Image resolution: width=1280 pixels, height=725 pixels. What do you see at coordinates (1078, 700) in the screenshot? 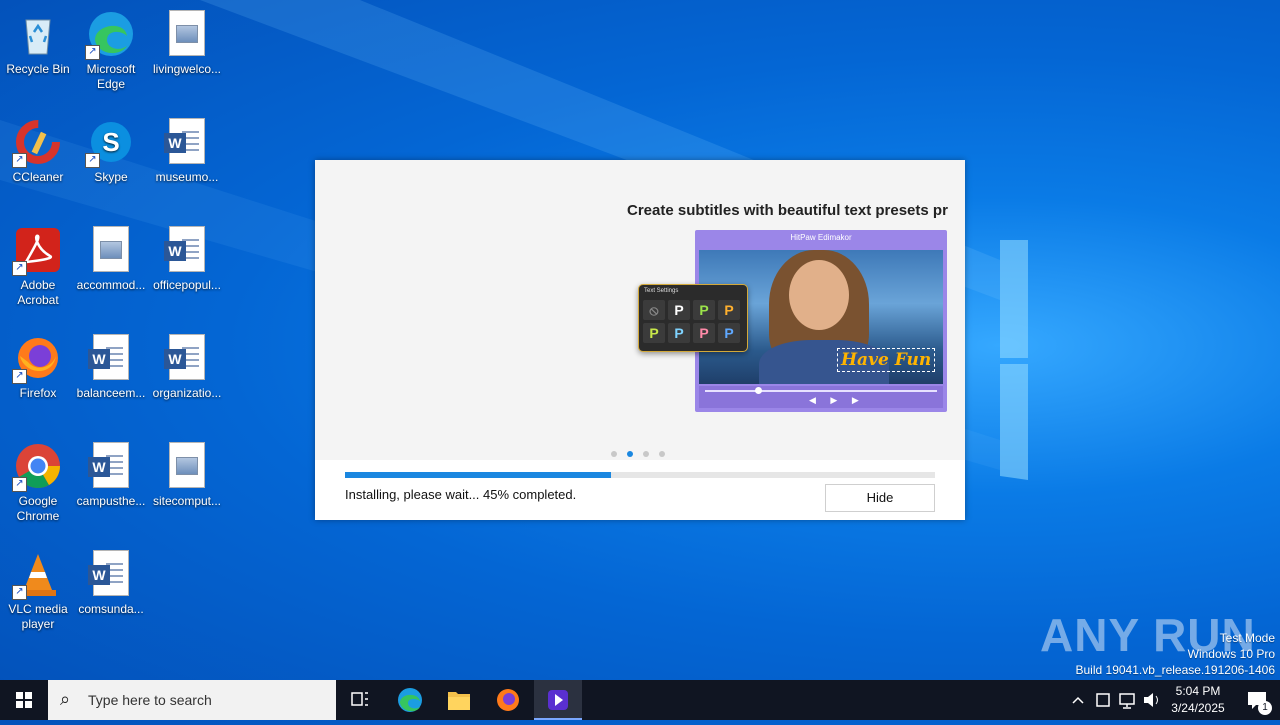
I see `chevron-up-icon` at bounding box center [1078, 700].